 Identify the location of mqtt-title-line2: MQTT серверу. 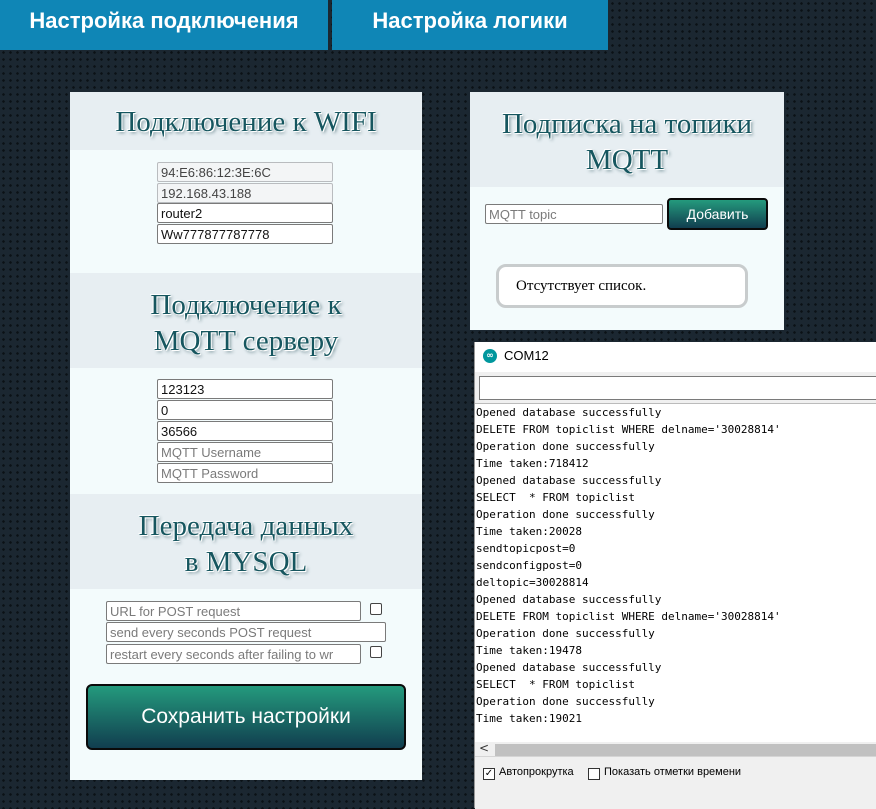
(246, 341).